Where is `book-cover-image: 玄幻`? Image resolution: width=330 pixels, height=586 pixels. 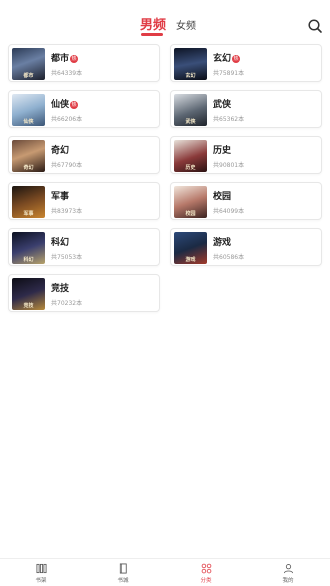 book-cover-image: 玄幻 is located at coordinates (190, 64).